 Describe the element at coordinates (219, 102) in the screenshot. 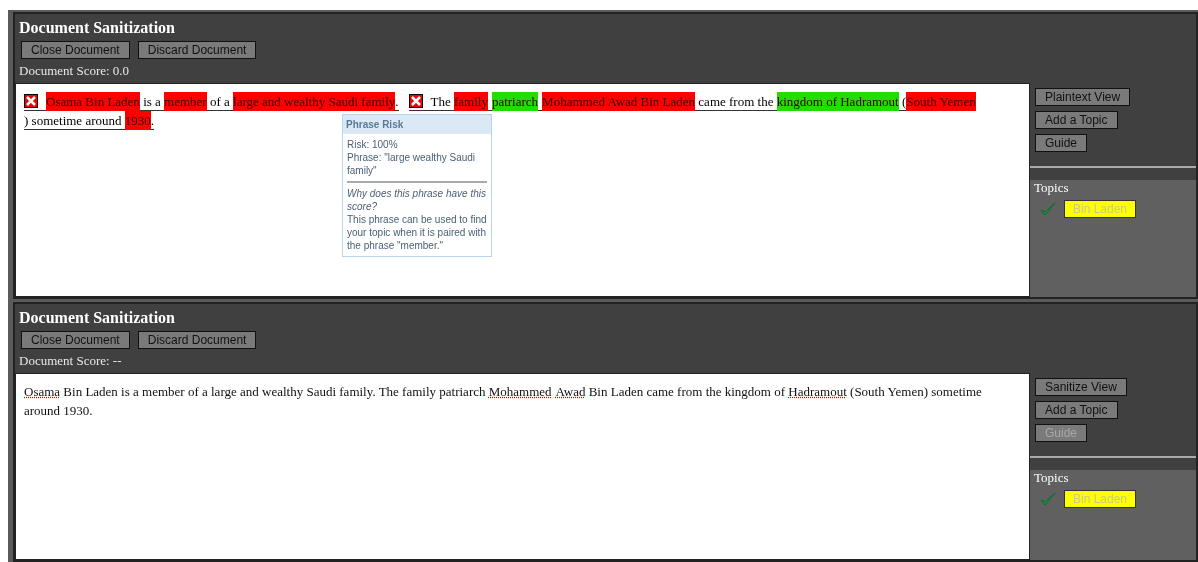

I see `sentence-text: of a` at that location.